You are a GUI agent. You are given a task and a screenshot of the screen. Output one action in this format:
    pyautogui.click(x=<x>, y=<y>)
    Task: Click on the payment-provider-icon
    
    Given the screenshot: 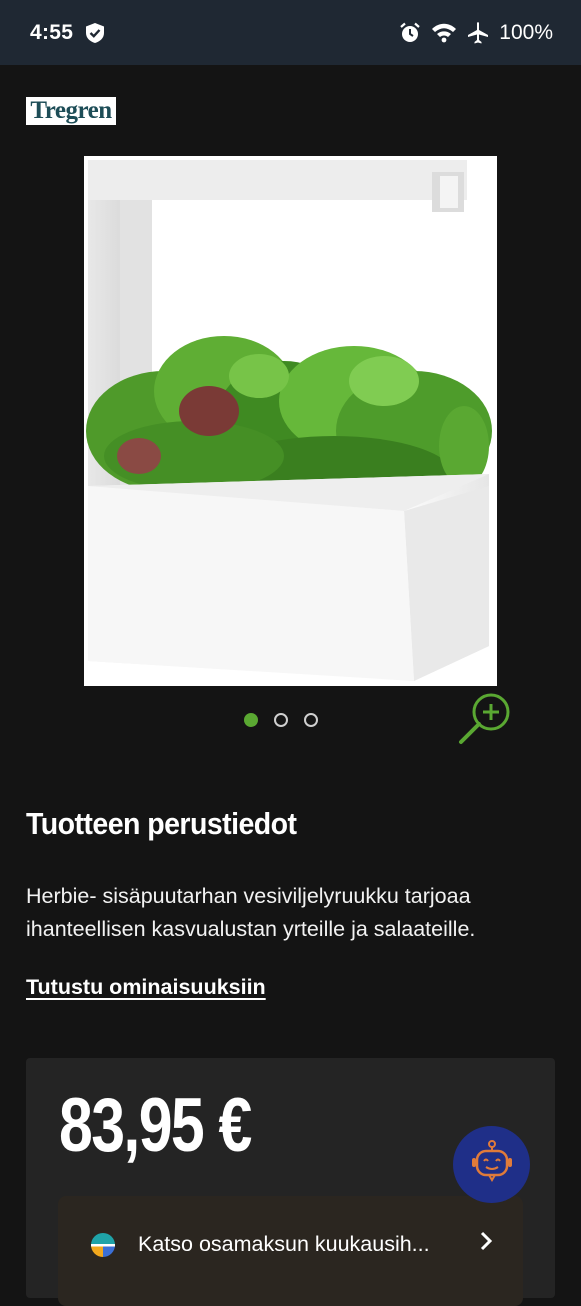 What is the action you would take?
    pyautogui.click(x=103, y=1245)
    